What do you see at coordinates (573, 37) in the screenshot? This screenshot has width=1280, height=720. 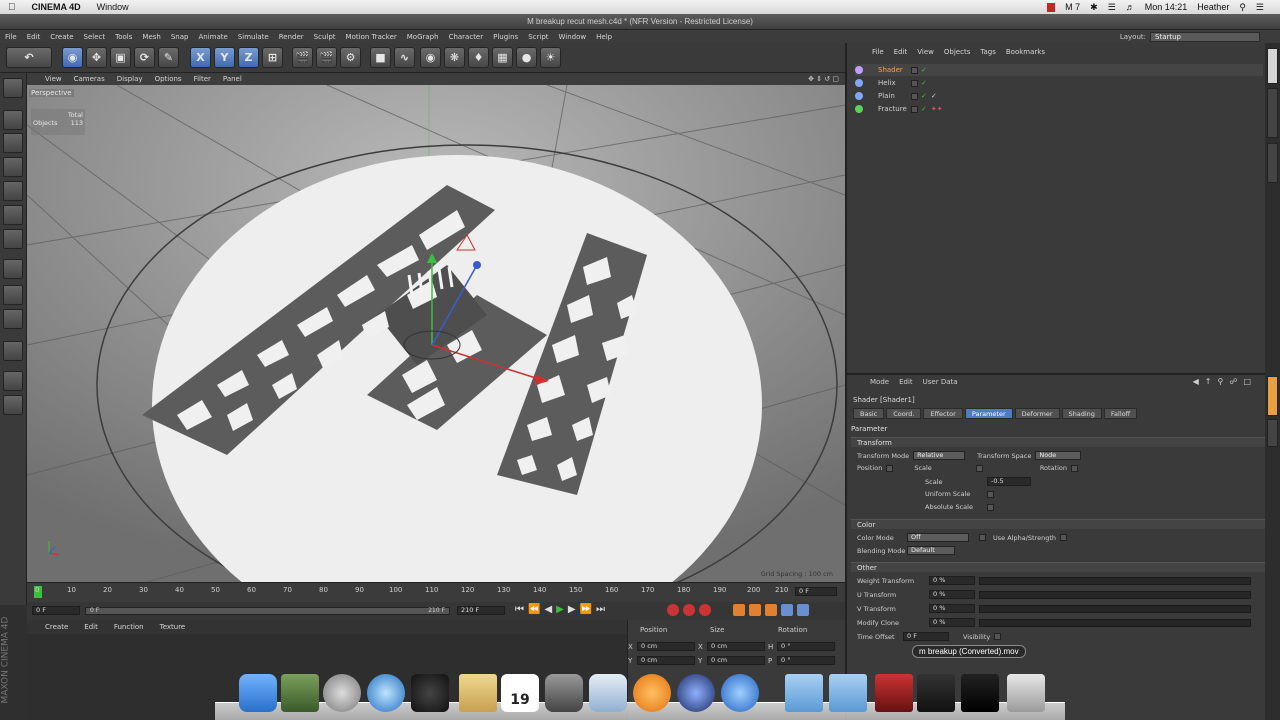 I see `menu-window: Window` at bounding box center [573, 37].